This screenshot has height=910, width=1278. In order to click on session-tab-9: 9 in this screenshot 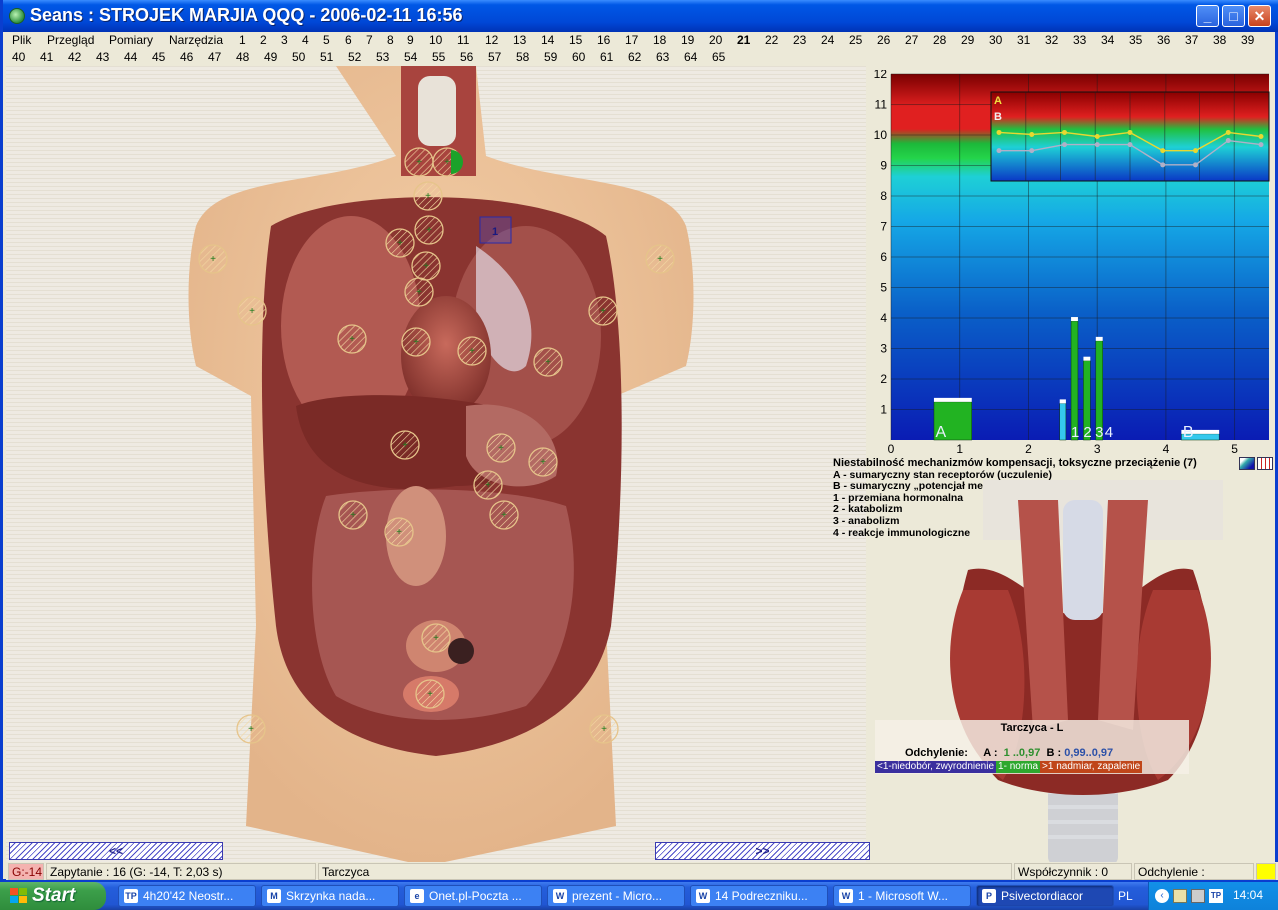, I will do `click(410, 40)`.